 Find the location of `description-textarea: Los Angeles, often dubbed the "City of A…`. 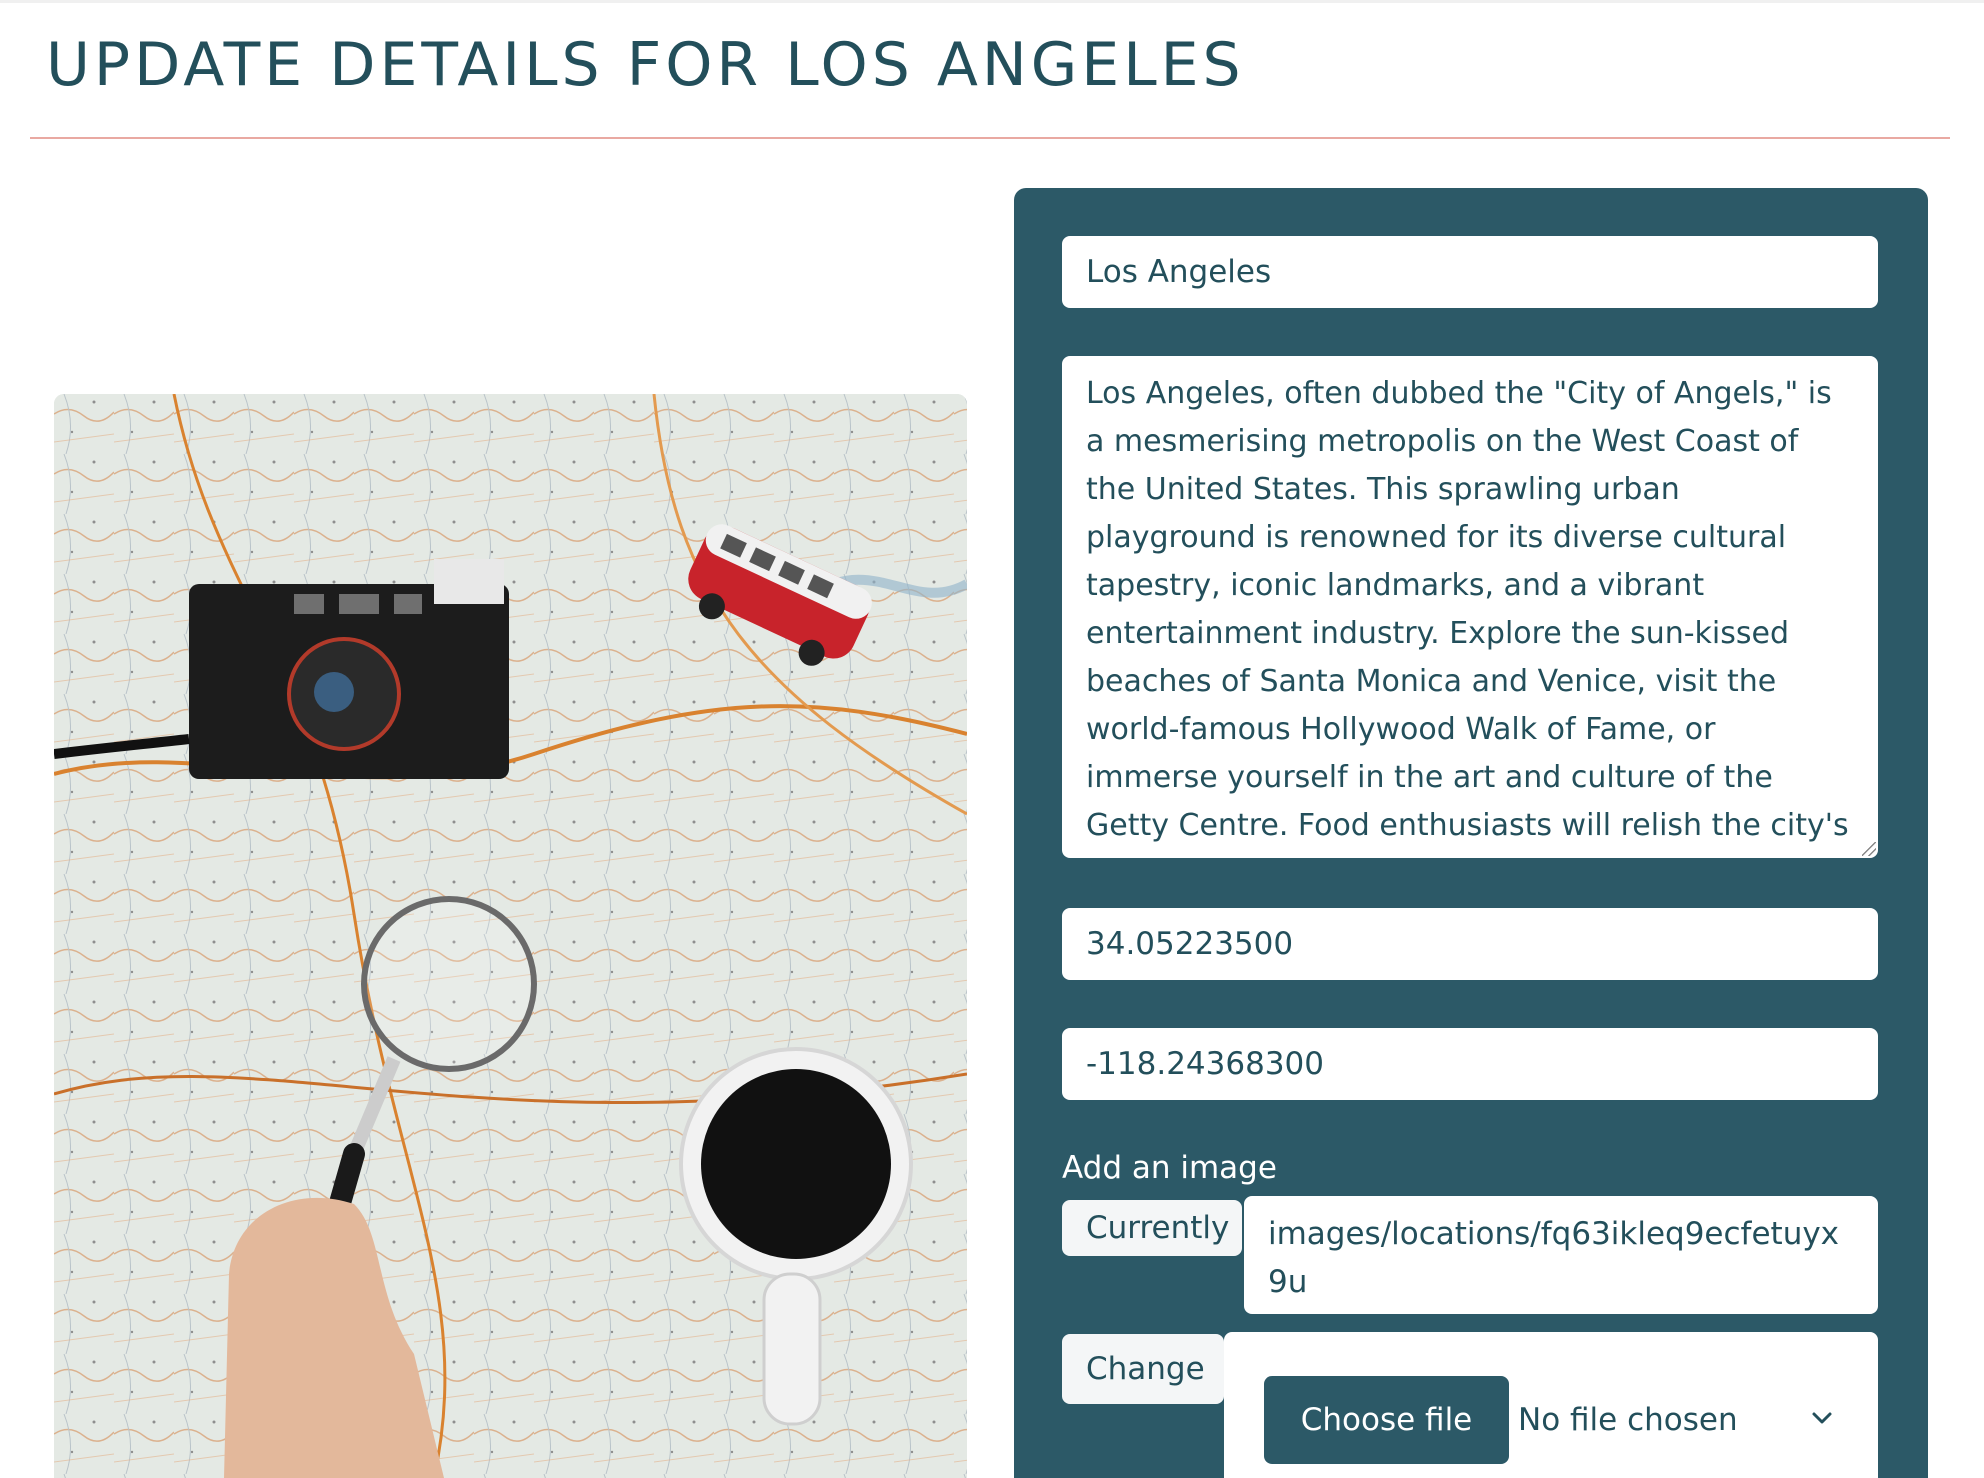

description-textarea: Los Angeles, often dubbed the "City of A… is located at coordinates (1470, 607).